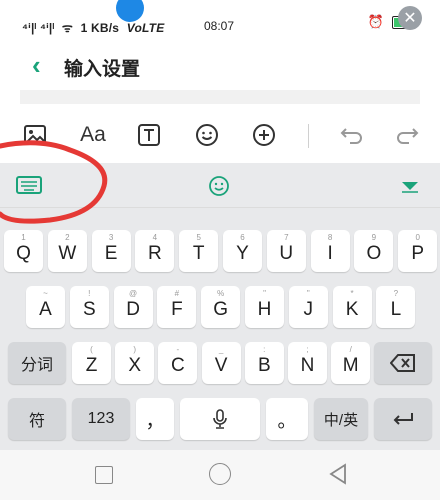 This screenshot has width=440, height=500. I want to click on key-n: ; N, so click(307, 363).